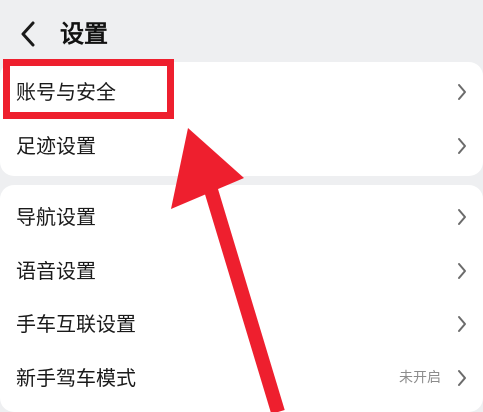 The width and height of the screenshot is (483, 412). I want to click on chevron-left-icon, so click(28, 34).